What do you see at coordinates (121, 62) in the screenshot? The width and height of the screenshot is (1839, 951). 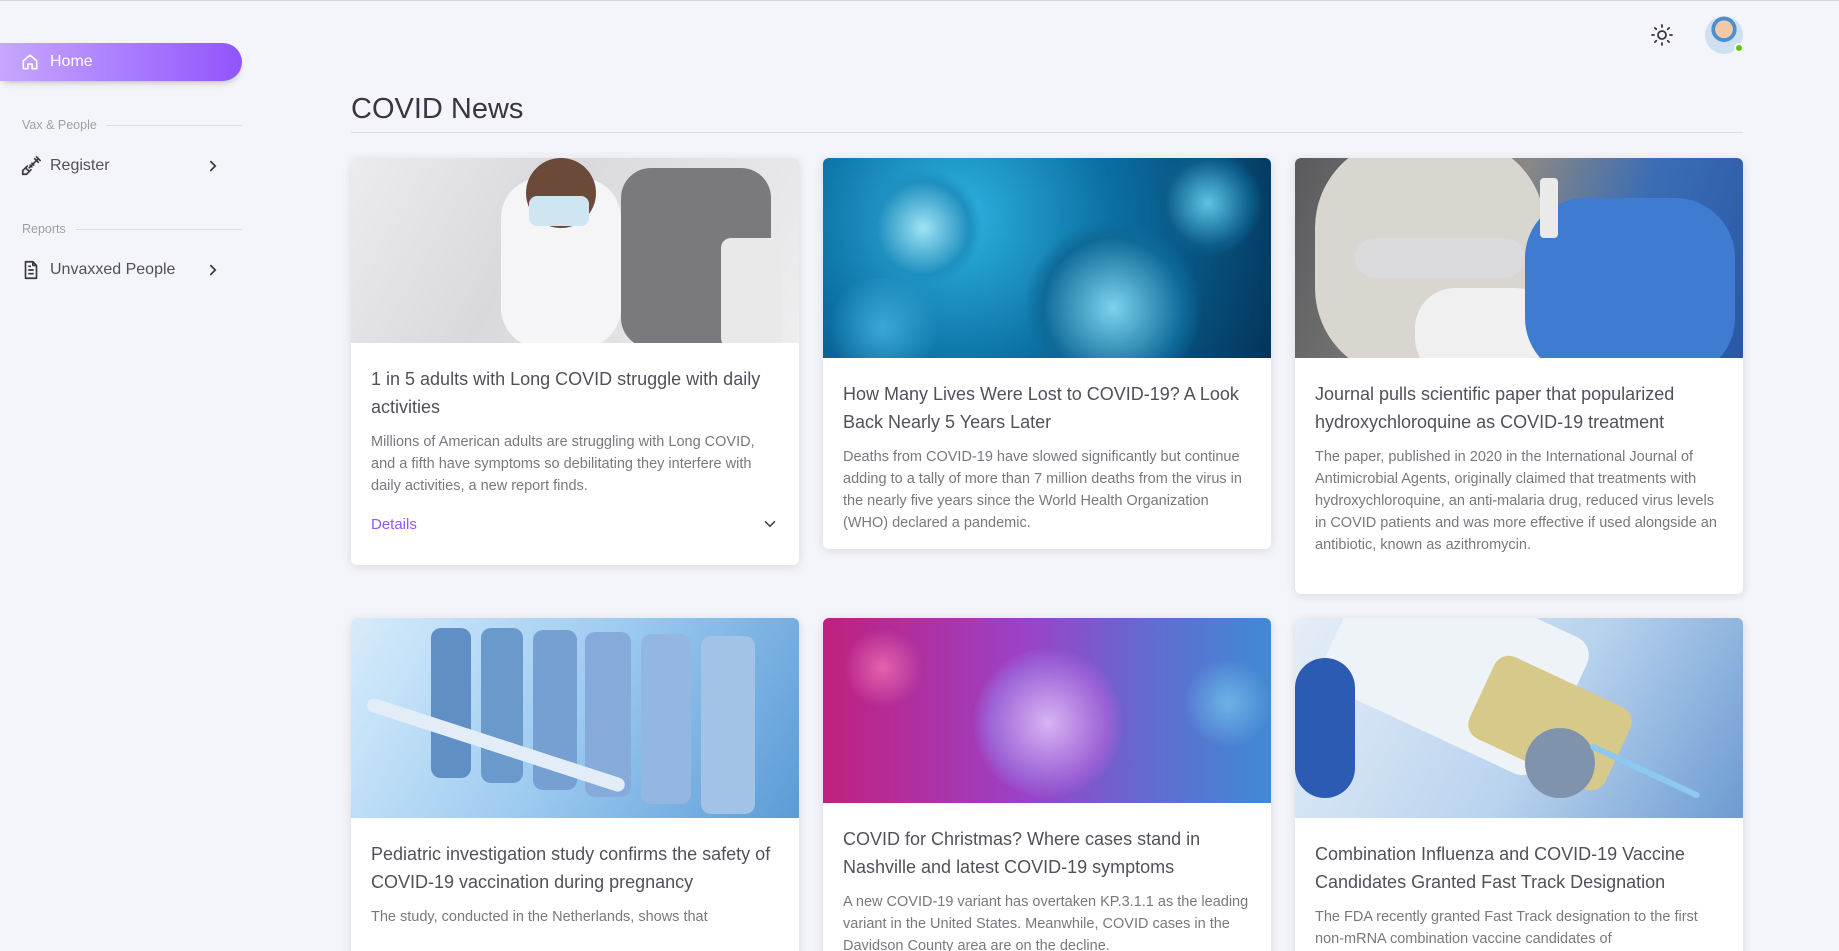 I see `nav-item-home: Home` at bounding box center [121, 62].